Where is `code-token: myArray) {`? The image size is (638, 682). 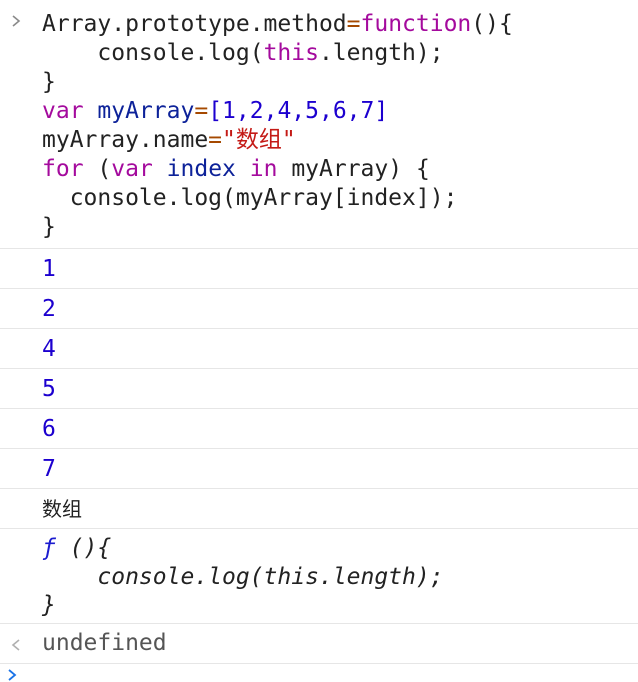
code-token: myArray) { is located at coordinates (353, 169).